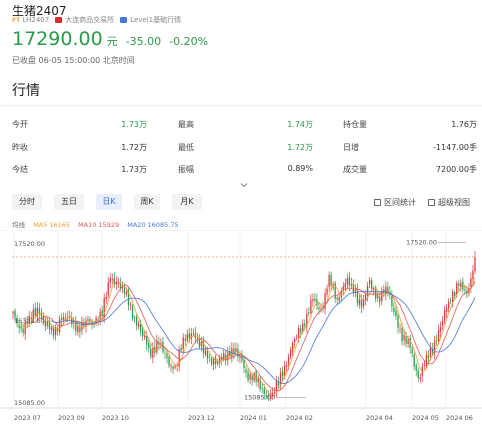 This screenshot has width=482, height=425. What do you see at coordinates (134, 169) in the screenshot?
I see `stat-value-settle: 1.73万` at bounding box center [134, 169].